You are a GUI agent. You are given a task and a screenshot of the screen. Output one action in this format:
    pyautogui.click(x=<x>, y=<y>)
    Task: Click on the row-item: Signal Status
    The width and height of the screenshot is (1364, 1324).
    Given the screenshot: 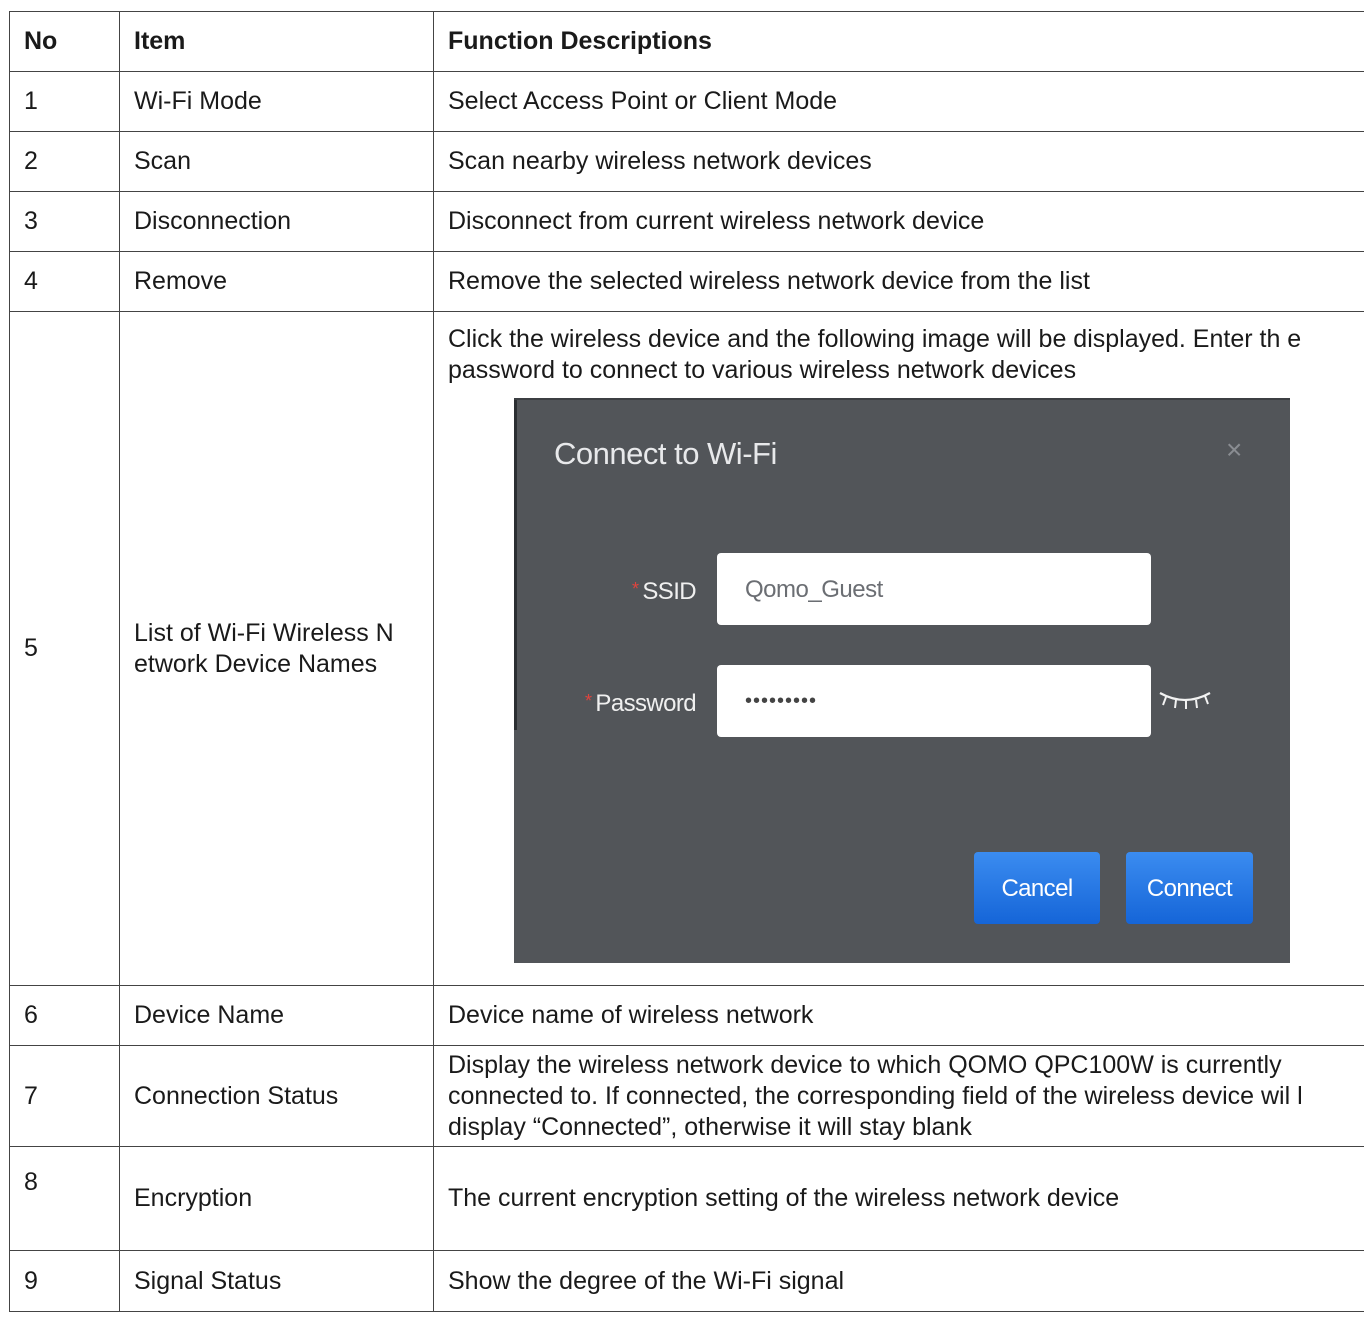 What is the action you would take?
    pyautogui.click(x=276, y=1281)
    